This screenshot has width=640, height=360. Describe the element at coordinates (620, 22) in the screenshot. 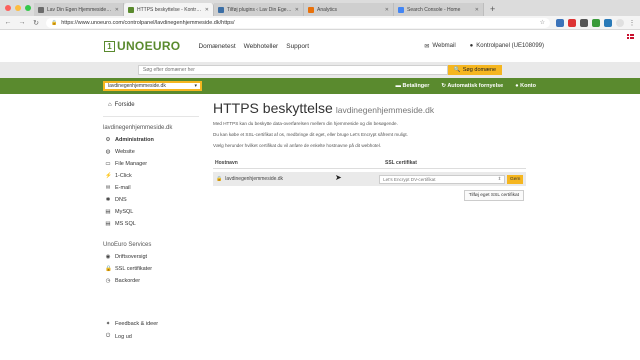

I see `profile-avatar` at that location.